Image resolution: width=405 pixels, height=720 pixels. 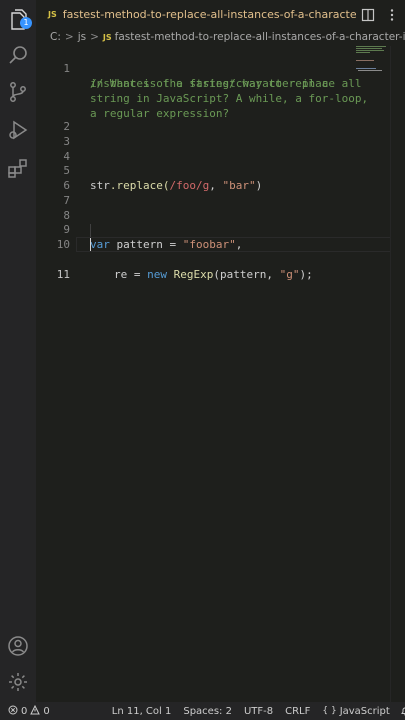 I want to click on more-actions-icon, so click(x=392, y=16).